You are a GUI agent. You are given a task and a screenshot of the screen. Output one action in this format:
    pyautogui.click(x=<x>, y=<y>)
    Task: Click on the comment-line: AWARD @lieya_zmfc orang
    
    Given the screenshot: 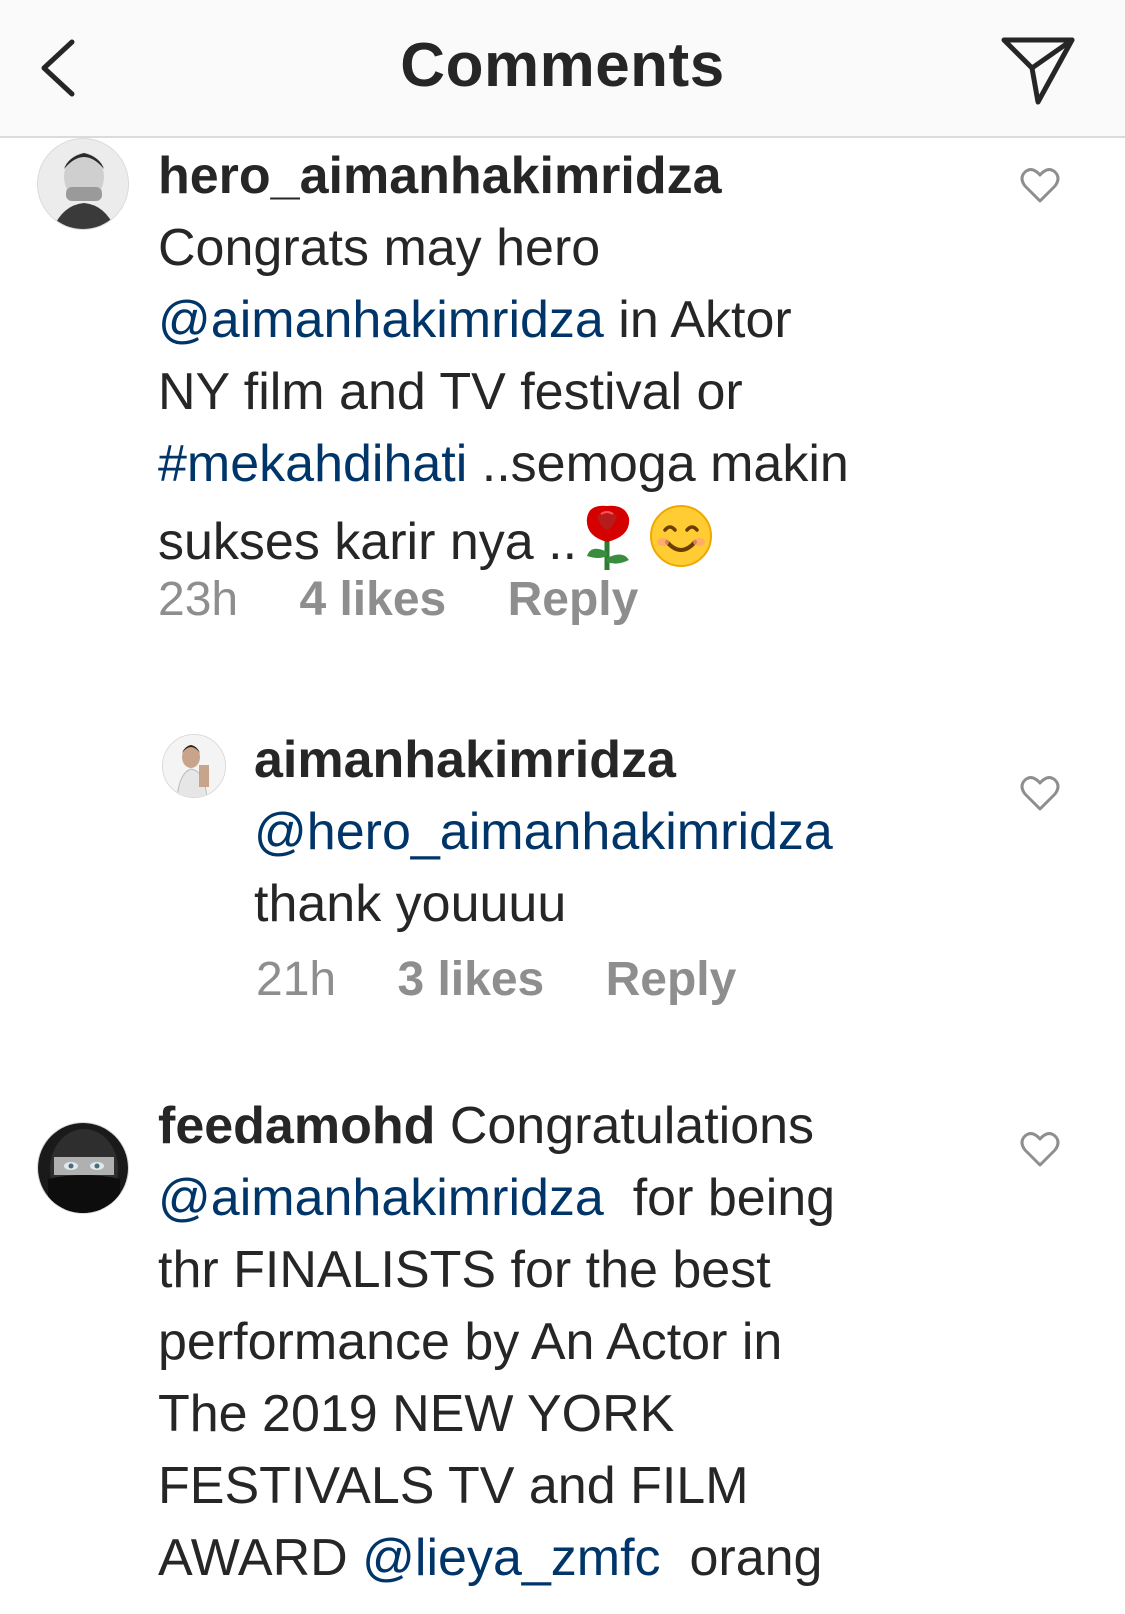 What is the action you would take?
    pyautogui.click(x=568, y=1558)
    